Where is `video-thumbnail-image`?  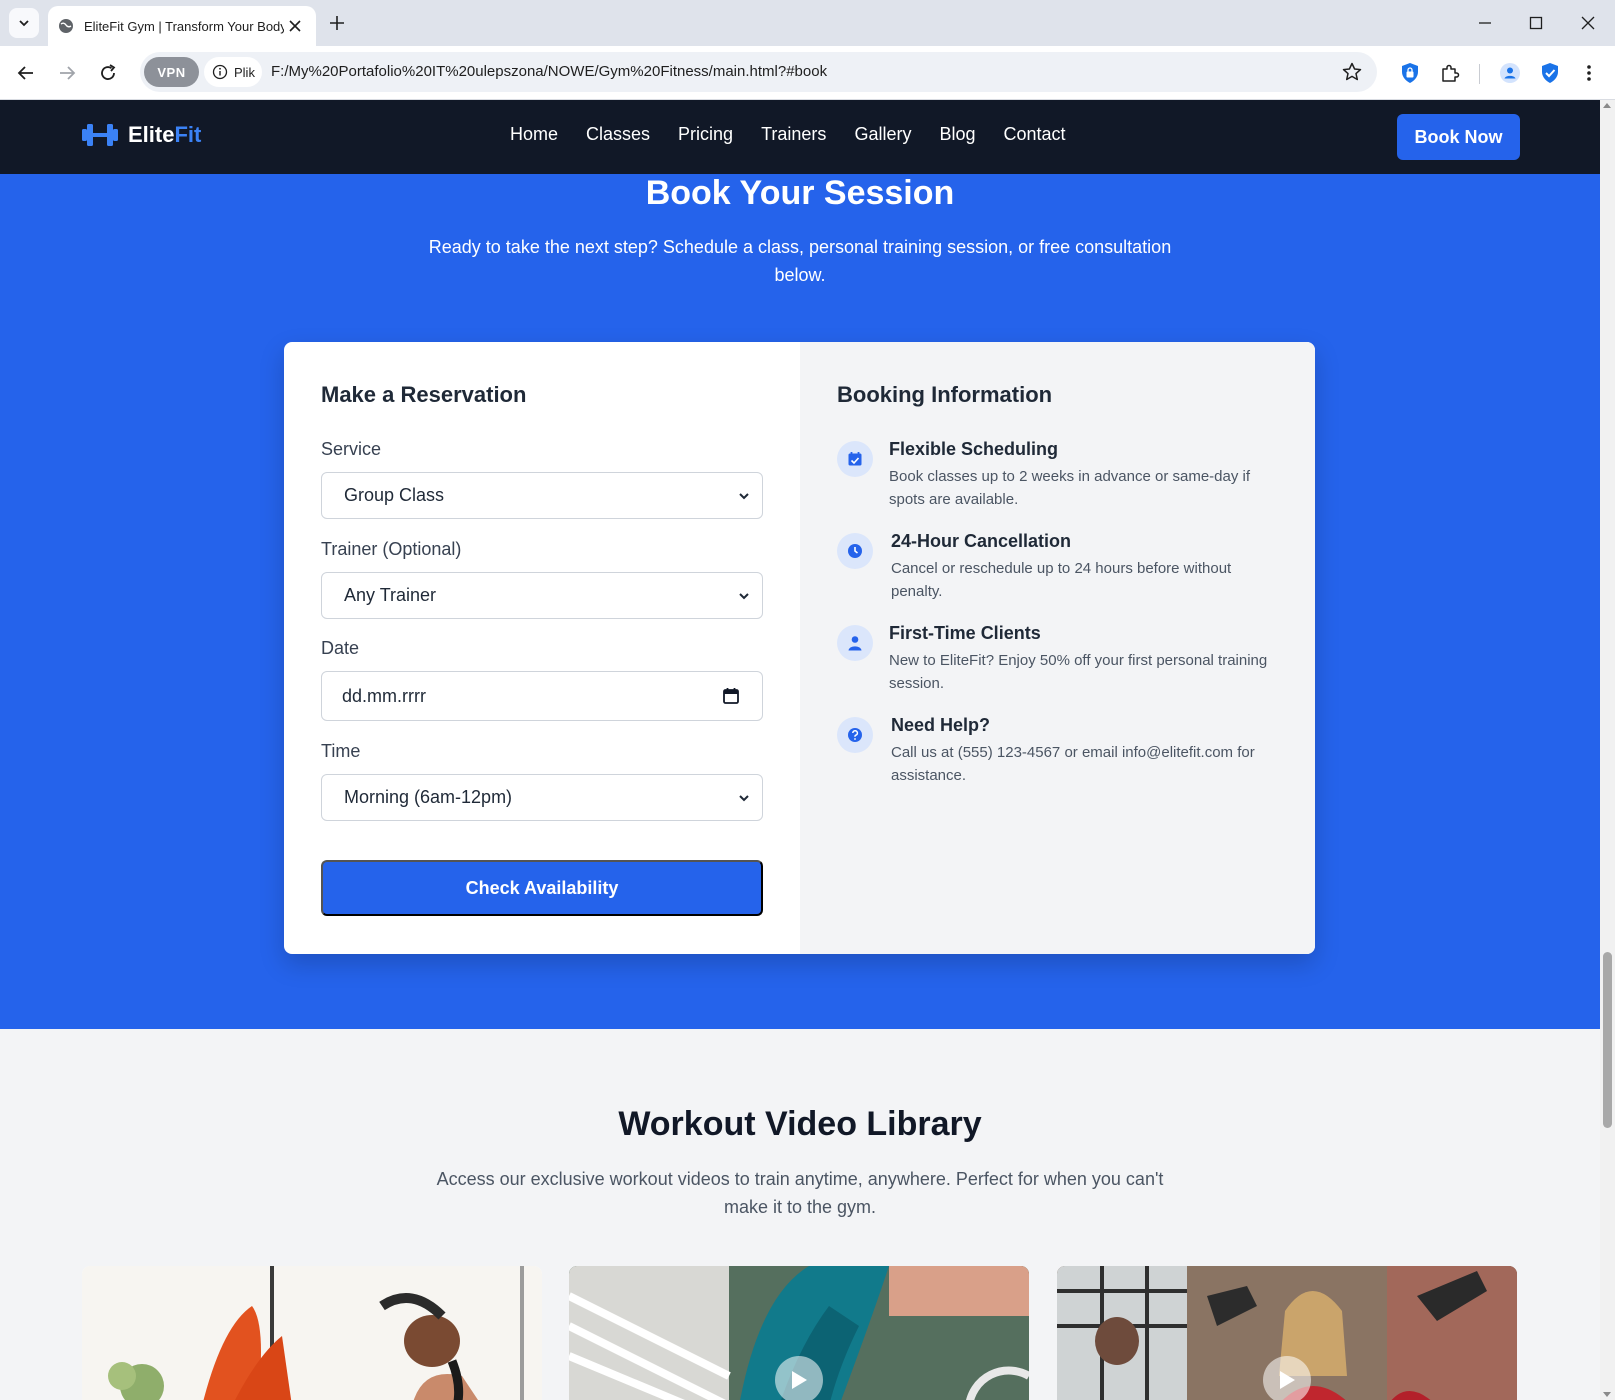
video-thumbnail-image is located at coordinates (312, 1333).